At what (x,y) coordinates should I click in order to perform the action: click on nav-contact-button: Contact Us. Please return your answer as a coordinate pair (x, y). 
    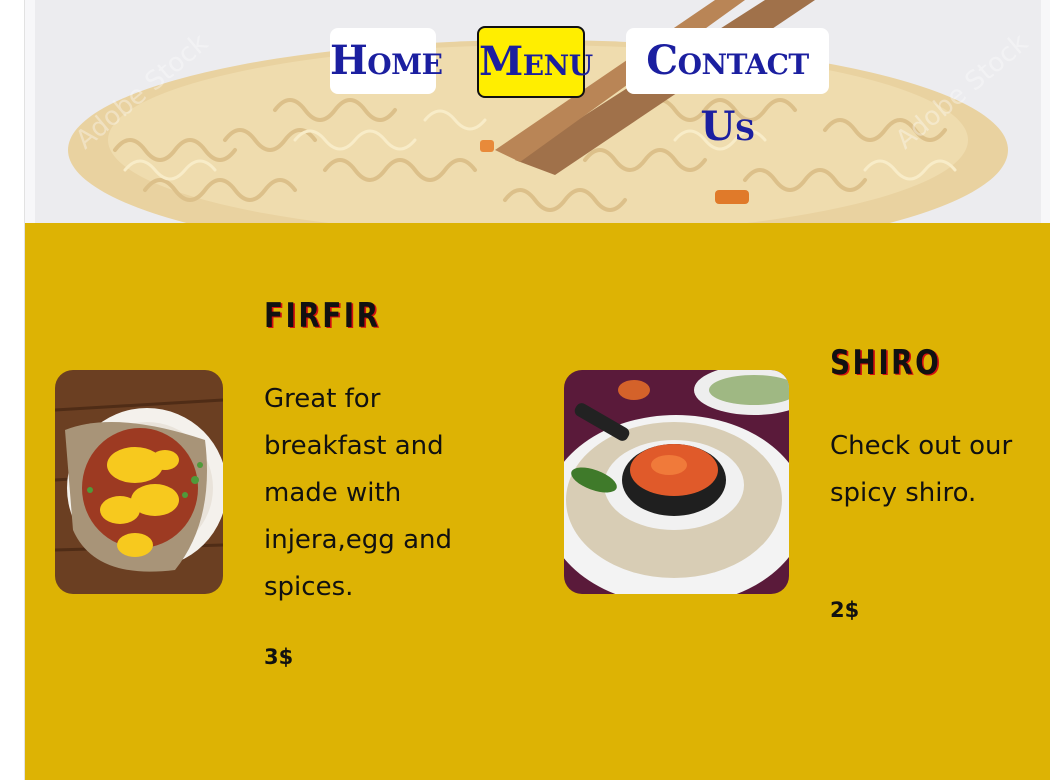
    Looking at the image, I should click on (727, 89).